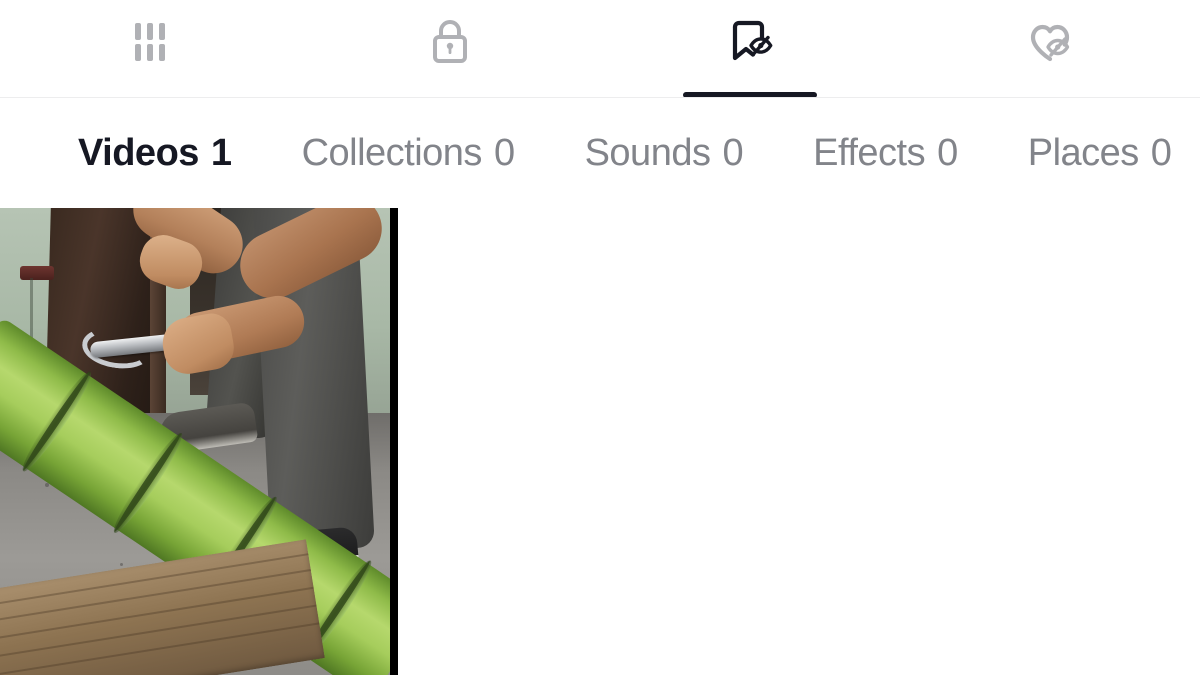 The width and height of the screenshot is (1200, 675). I want to click on subtab-label: Collections, so click(392, 152).